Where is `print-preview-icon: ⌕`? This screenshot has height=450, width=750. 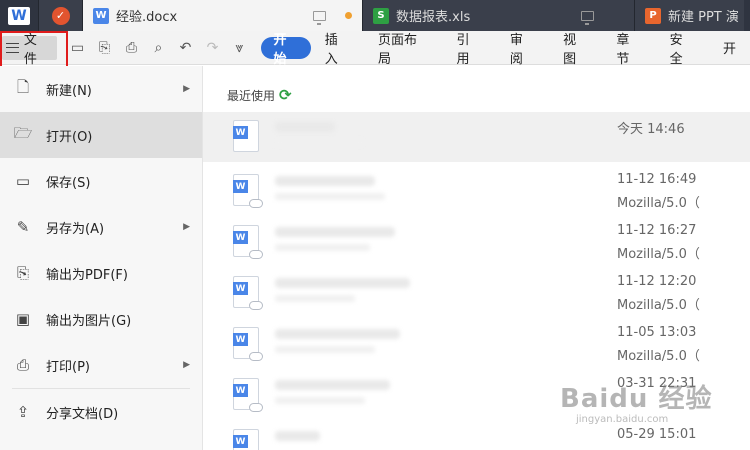
print-preview-icon: ⌕ is located at coordinates (158, 48).